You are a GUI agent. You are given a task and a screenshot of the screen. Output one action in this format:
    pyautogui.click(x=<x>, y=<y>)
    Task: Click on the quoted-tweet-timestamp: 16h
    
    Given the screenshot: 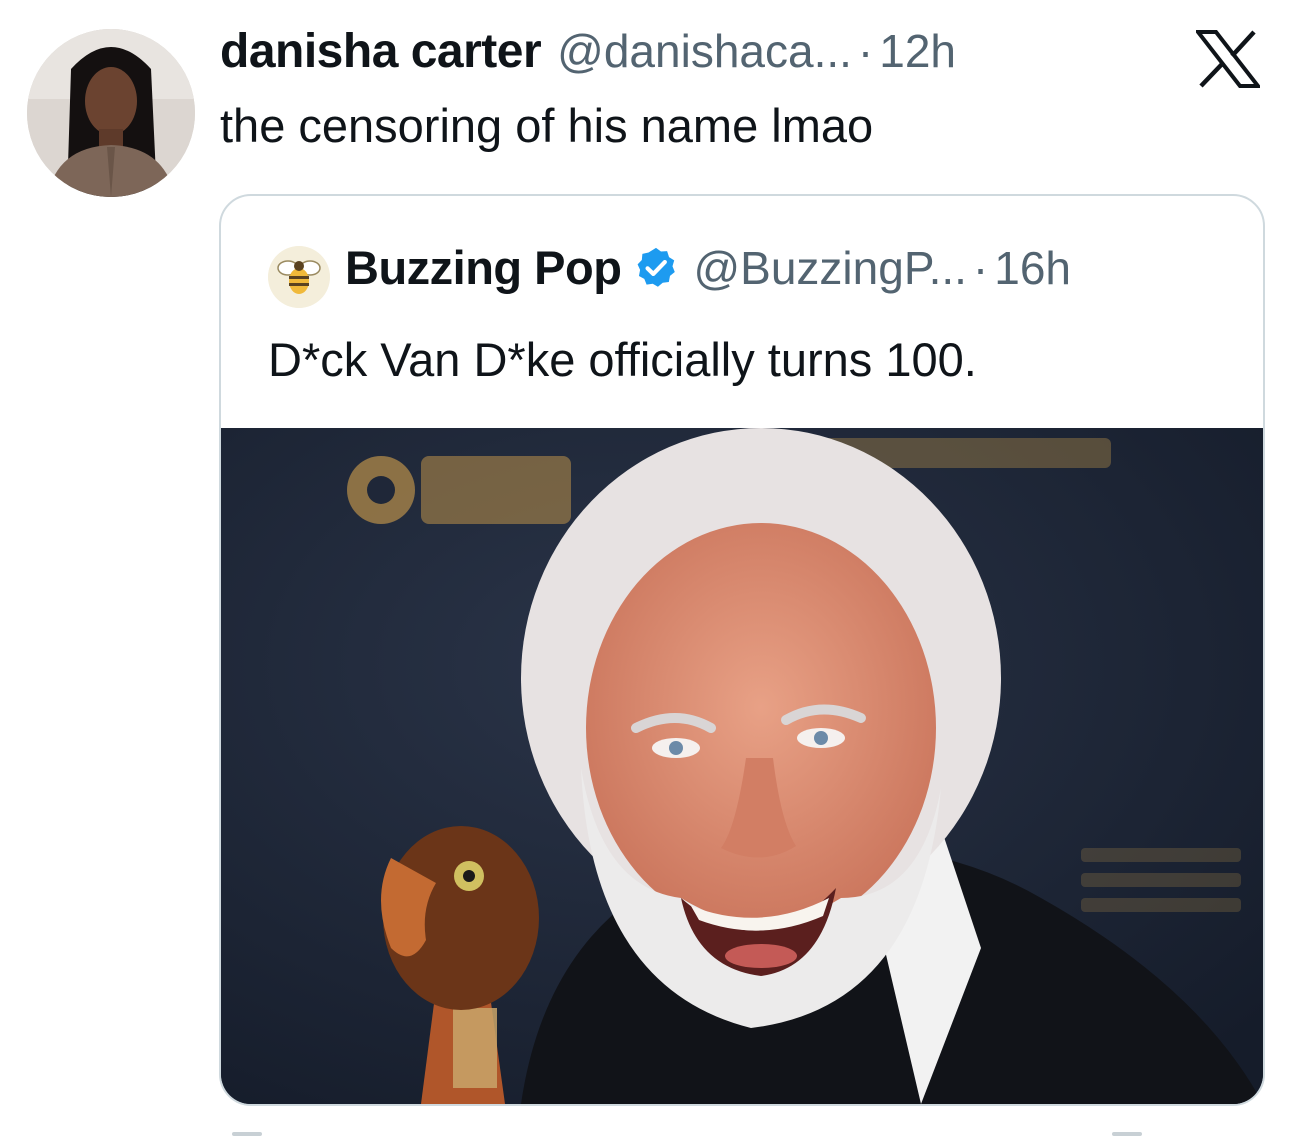 What is the action you would take?
    pyautogui.click(x=1032, y=268)
    